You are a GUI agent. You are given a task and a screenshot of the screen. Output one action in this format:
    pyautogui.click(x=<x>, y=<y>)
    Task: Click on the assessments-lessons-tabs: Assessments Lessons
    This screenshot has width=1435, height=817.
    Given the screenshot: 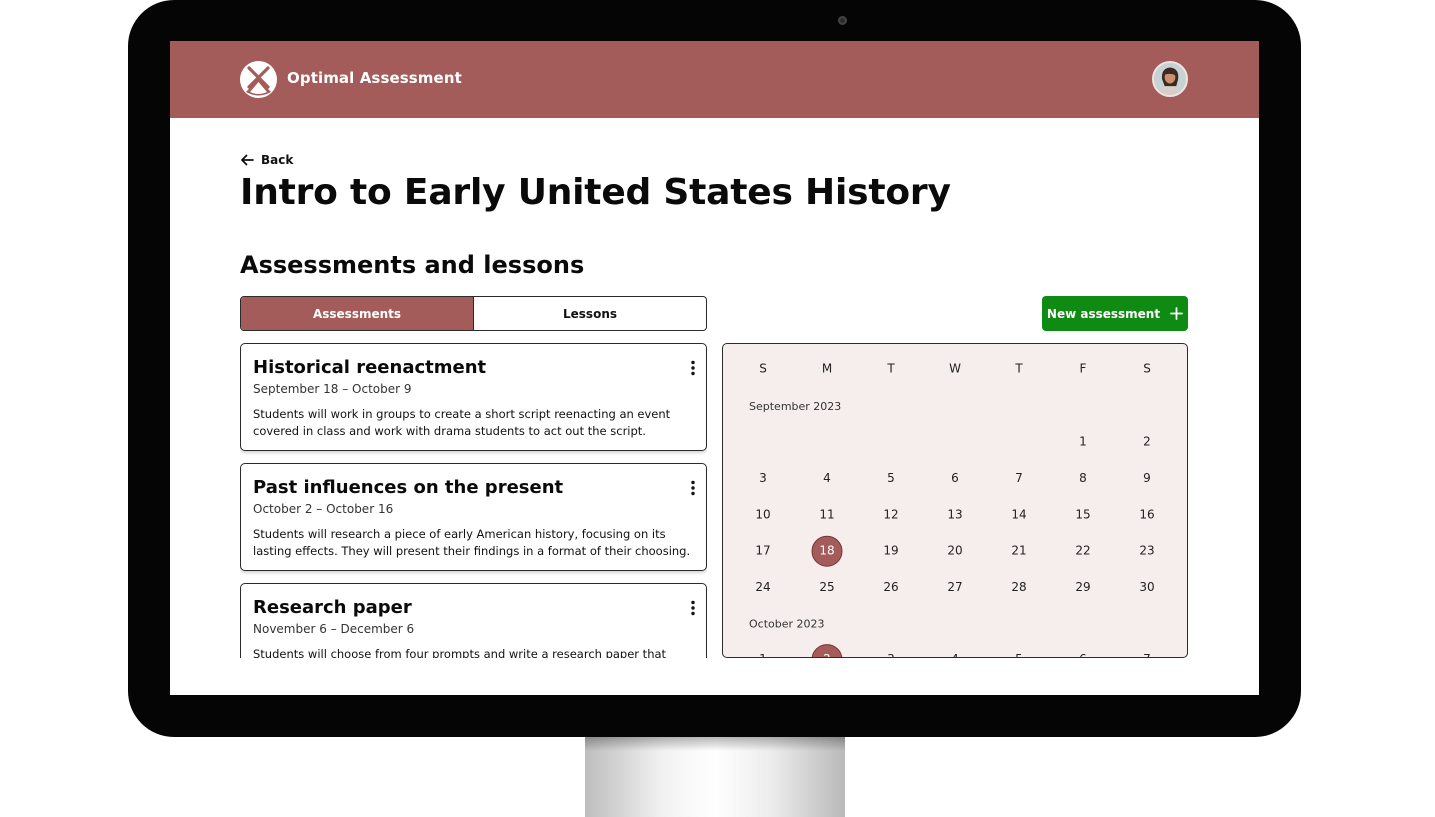 What is the action you would take?
    pyautogui.click(x=473, y=313)
    